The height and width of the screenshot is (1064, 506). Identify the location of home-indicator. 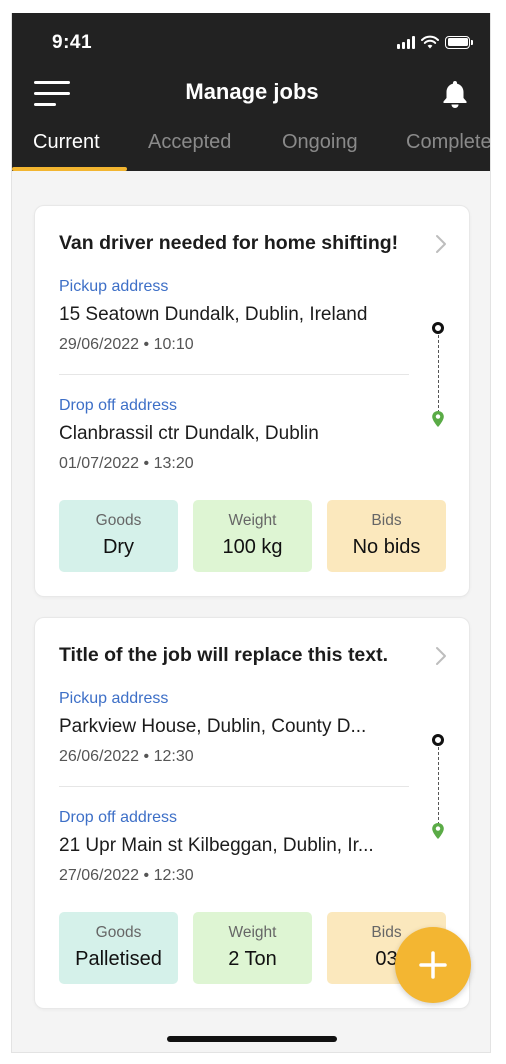
(252, 1039).